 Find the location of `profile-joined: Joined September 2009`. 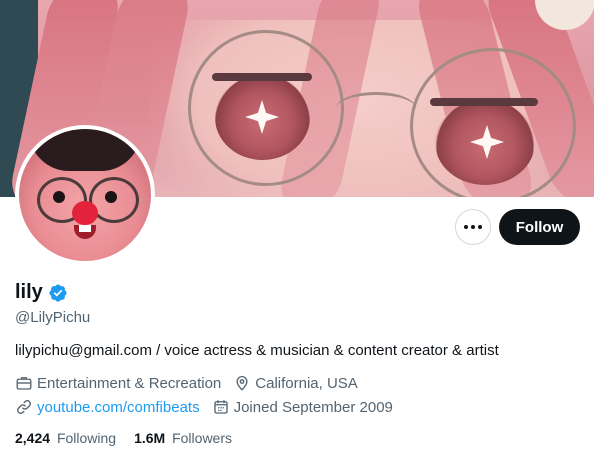

profile-joined: Joined September 2009 is located at coordinates (302, 407).